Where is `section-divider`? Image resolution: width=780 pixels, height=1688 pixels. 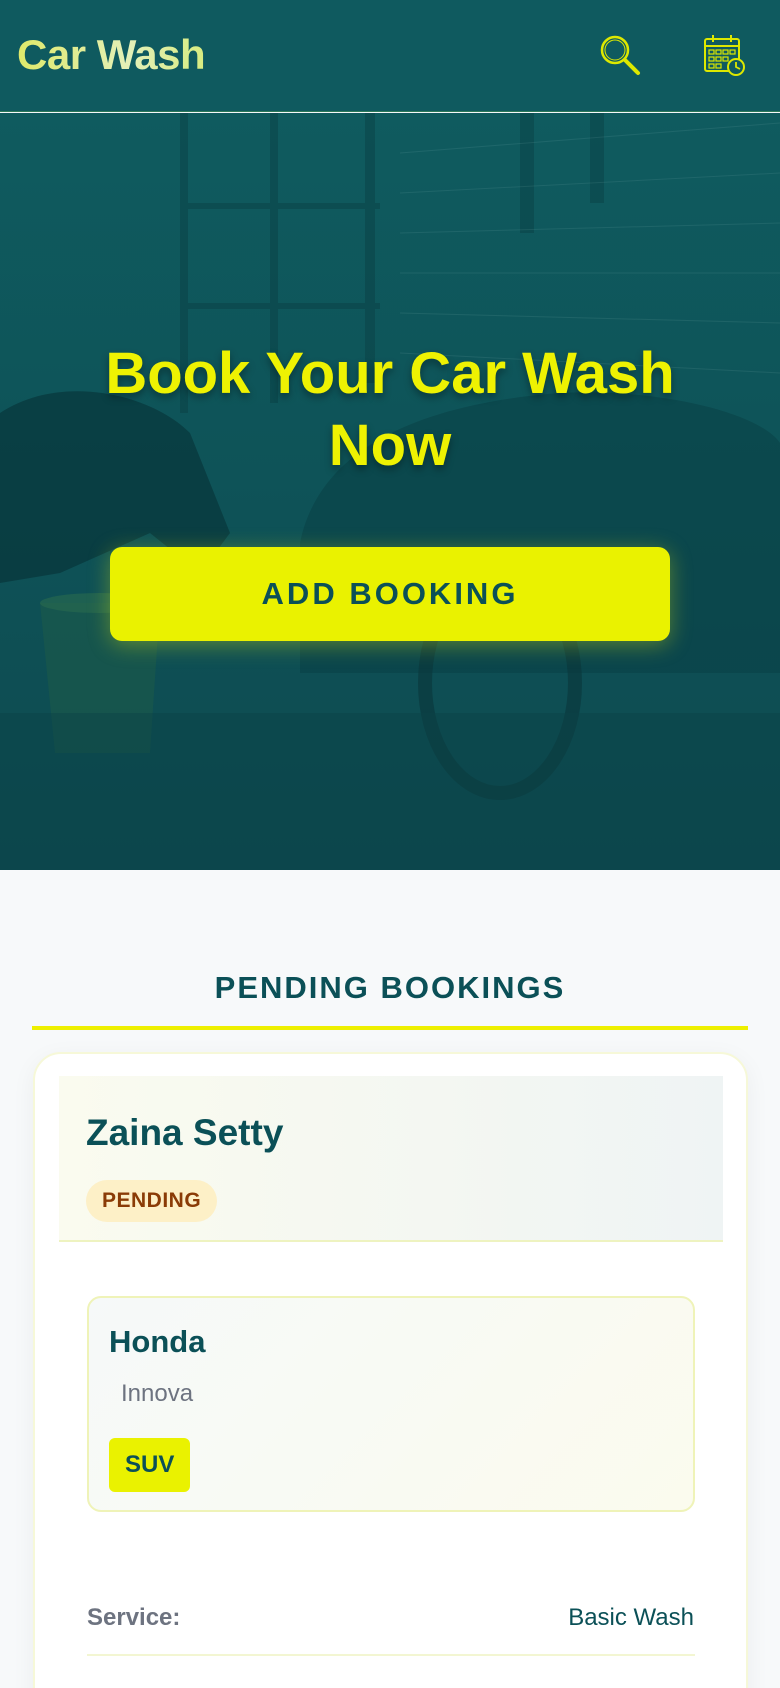 section-divider is located at coordinates (390, 1028).